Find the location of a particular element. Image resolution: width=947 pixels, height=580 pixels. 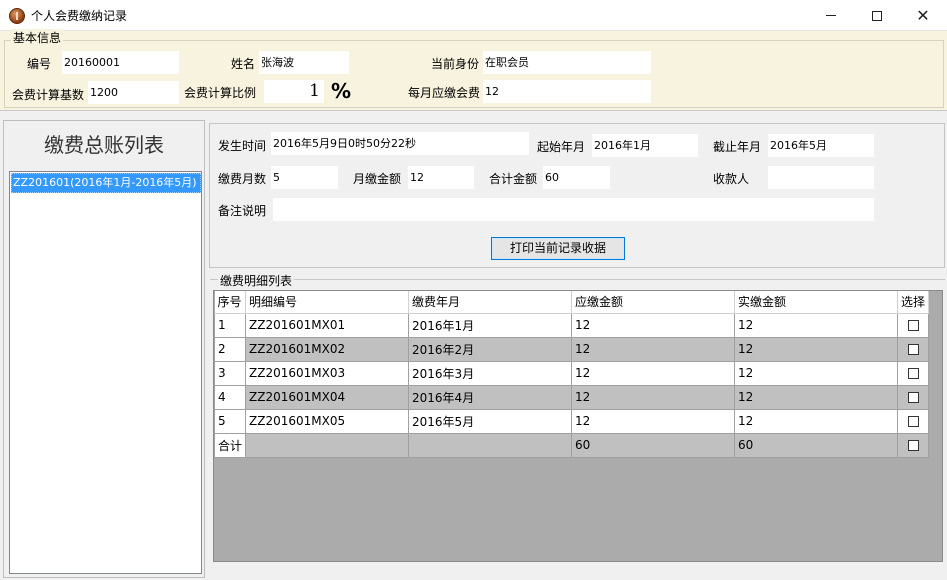

end-label: 截止年月 is located at coordinates (737, 147).